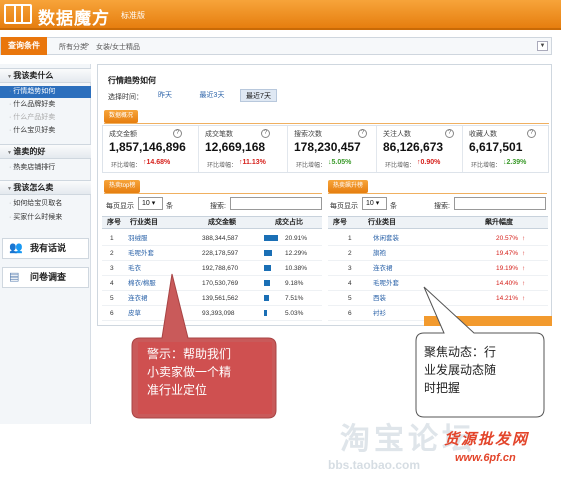 The width and height of the screenshot is (561, 485). Describe the element at coordinates (542, 46) in the screenshot. I see `chevron-down-icon: ▼` at that location.